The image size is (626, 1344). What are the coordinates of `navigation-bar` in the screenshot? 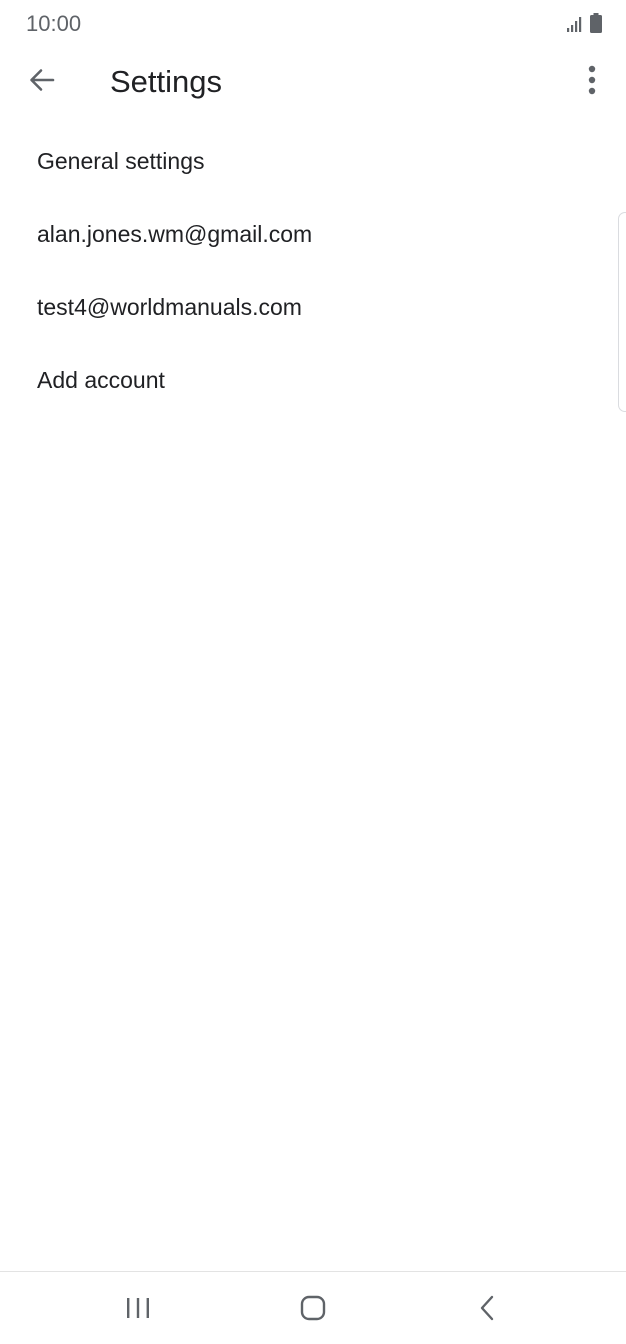 It's located at (313, 1307).